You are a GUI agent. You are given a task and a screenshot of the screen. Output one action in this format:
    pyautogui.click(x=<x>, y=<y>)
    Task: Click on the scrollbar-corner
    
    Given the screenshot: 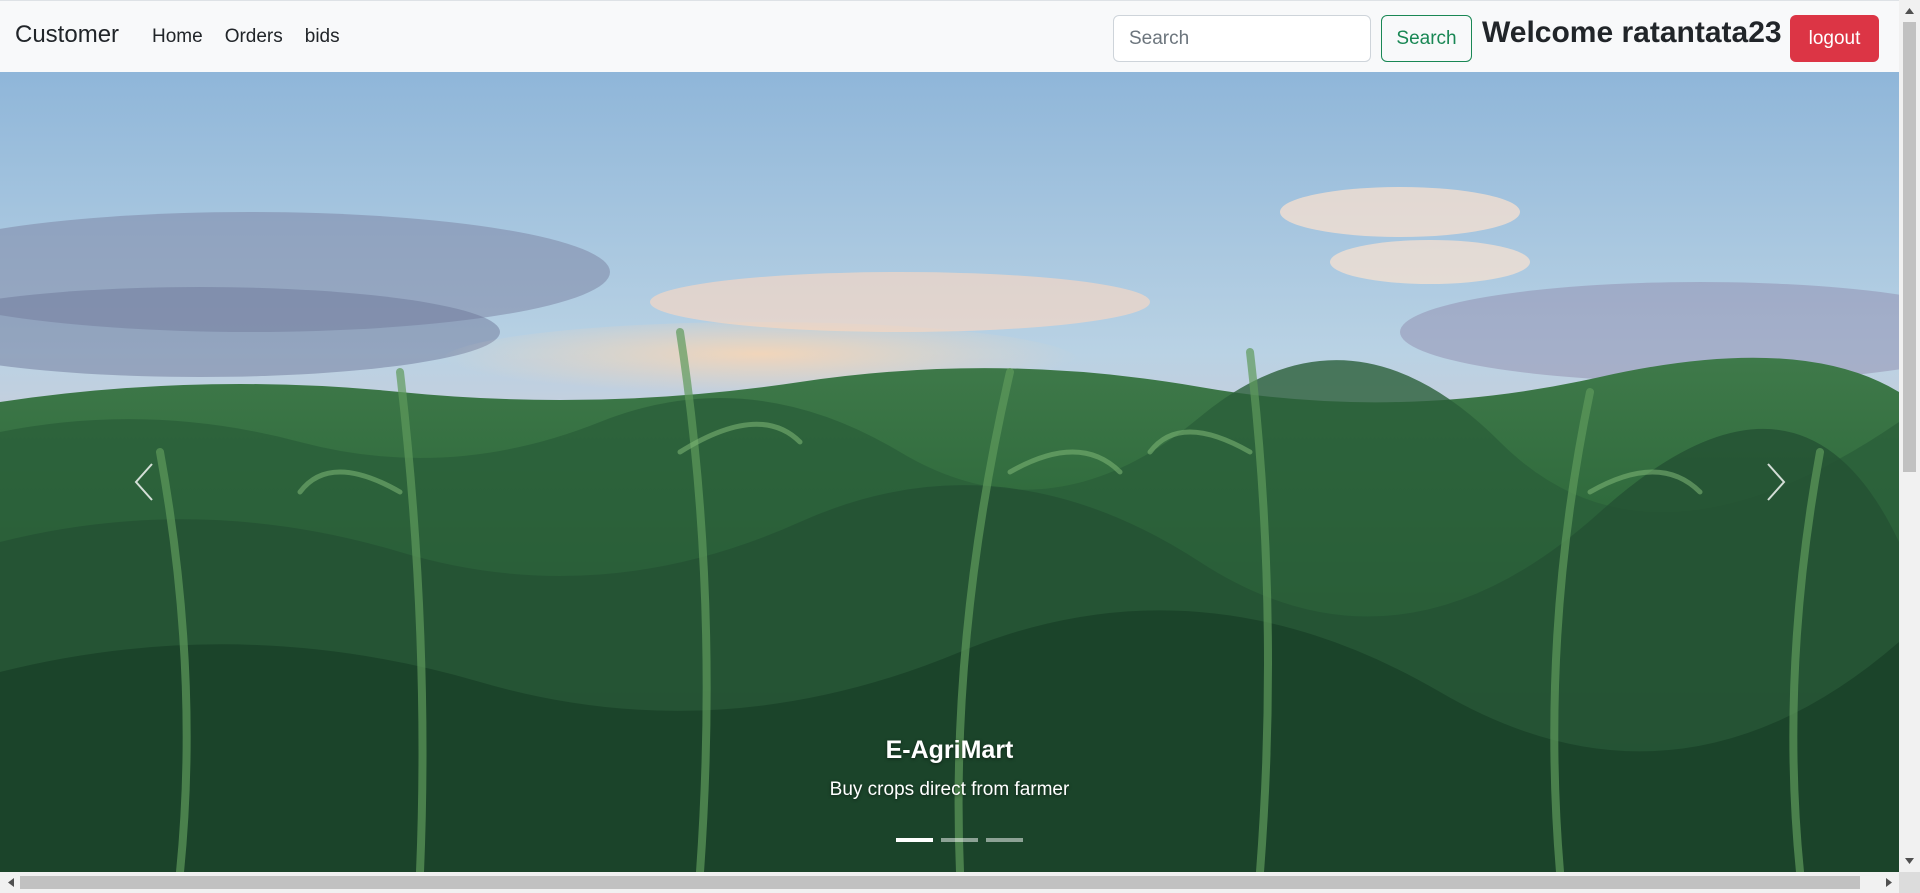 What is the action you would take?
    pyautogui.click(x=1909, y=882)
    